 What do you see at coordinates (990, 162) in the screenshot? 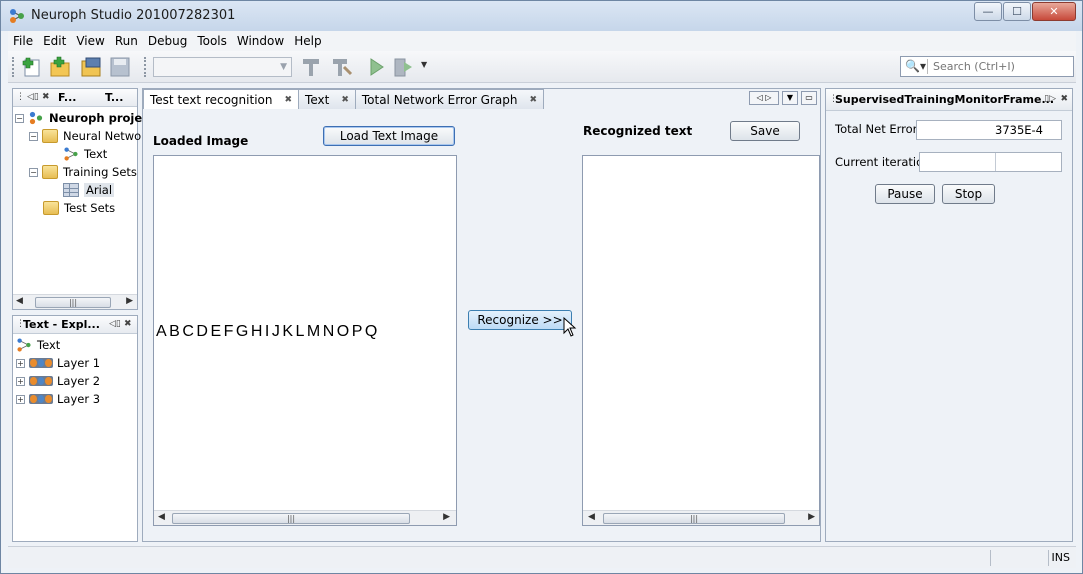
I see `current-iteration-field` at bounding box center [990, 162].